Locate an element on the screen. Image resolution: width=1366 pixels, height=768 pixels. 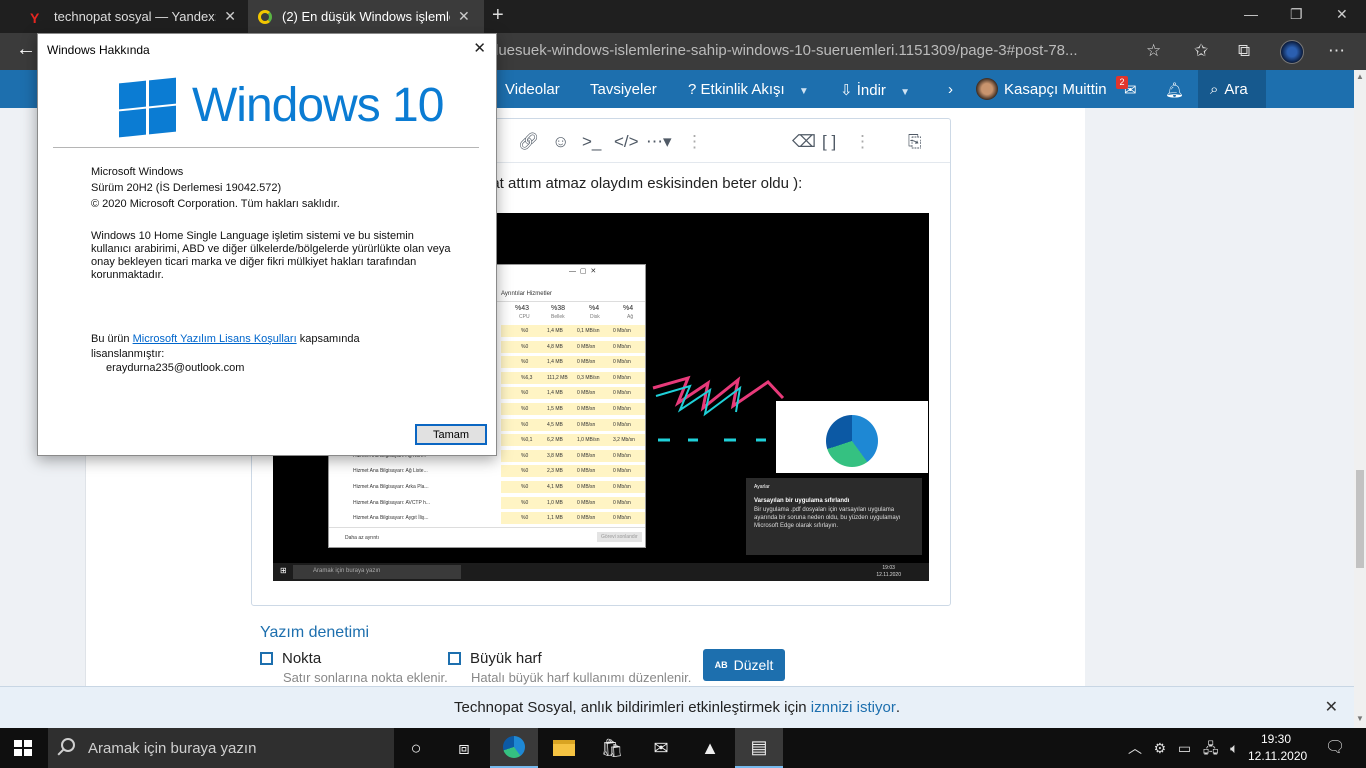
tm-cell-net: 3,2 Mb/sn is located at coordinates (624, 440).